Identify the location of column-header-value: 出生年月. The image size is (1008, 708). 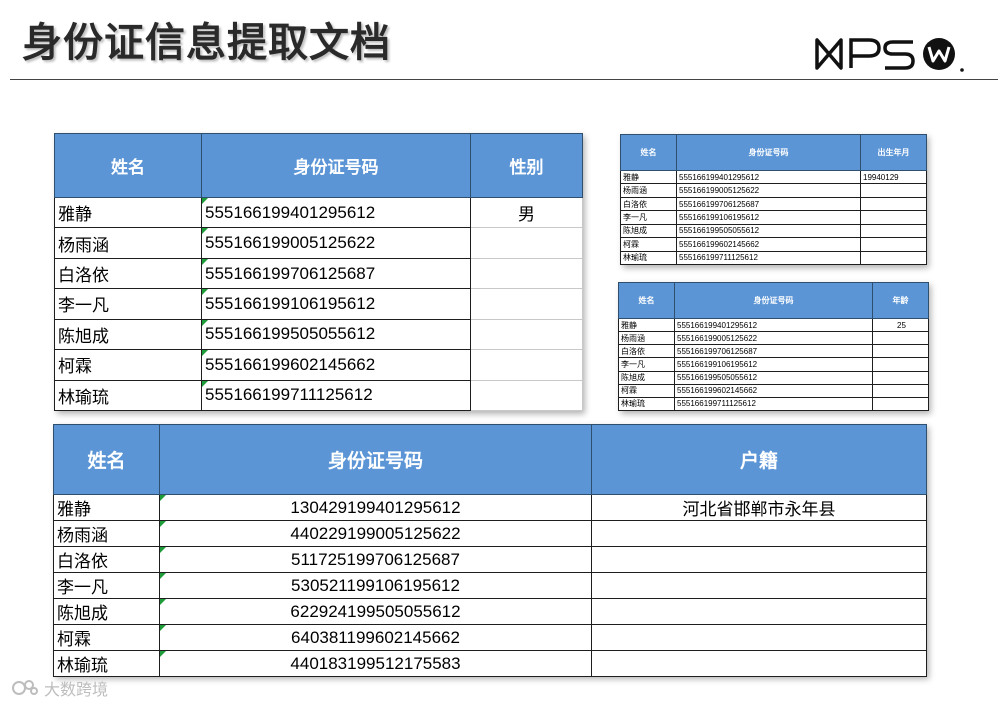
(893, 152).